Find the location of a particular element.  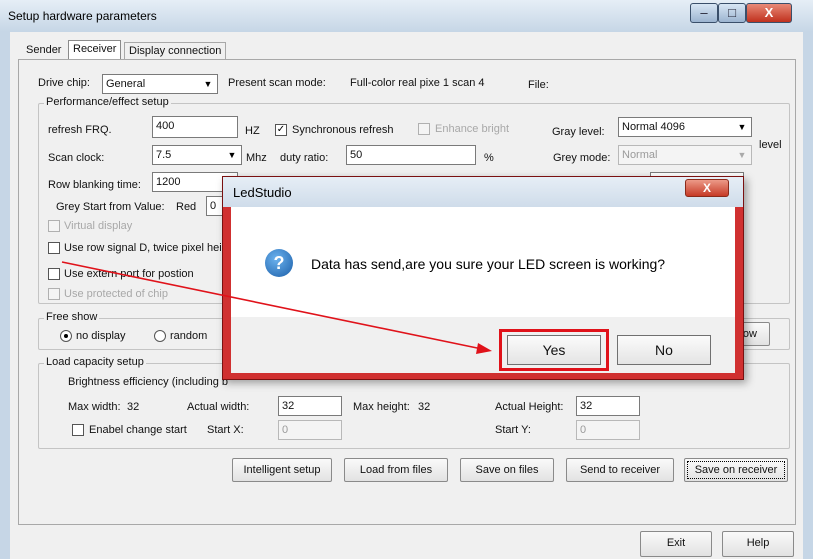

annotation-arrowhead is located at coordinates (484, 348).